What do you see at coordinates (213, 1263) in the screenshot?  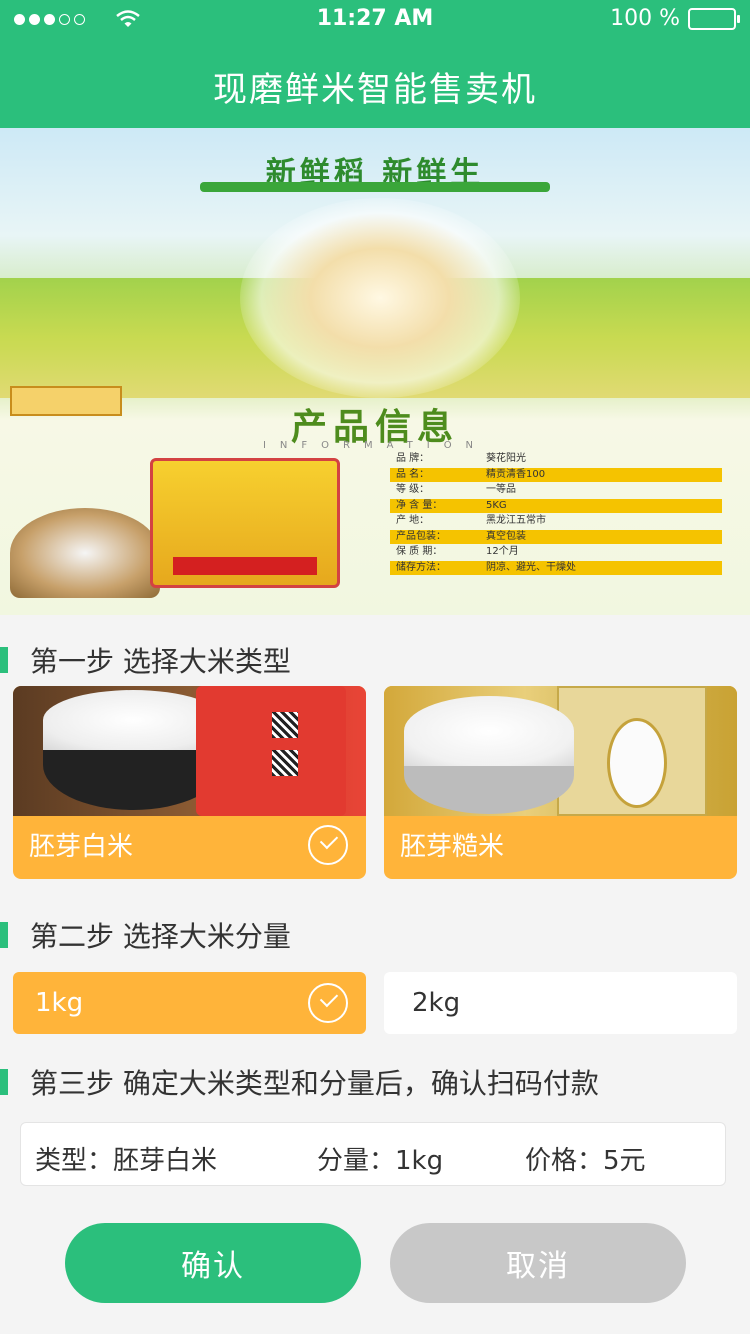 I see `confirm-button: 确认` at bounding box center [213, 1263].